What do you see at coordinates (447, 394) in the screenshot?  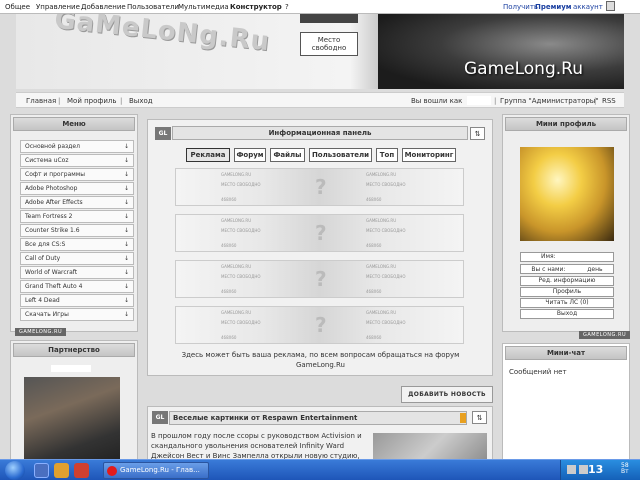 I see `add-news-button: ДОБАВИТЬ НОВОСТЬ` at bounding box center [447, 394].